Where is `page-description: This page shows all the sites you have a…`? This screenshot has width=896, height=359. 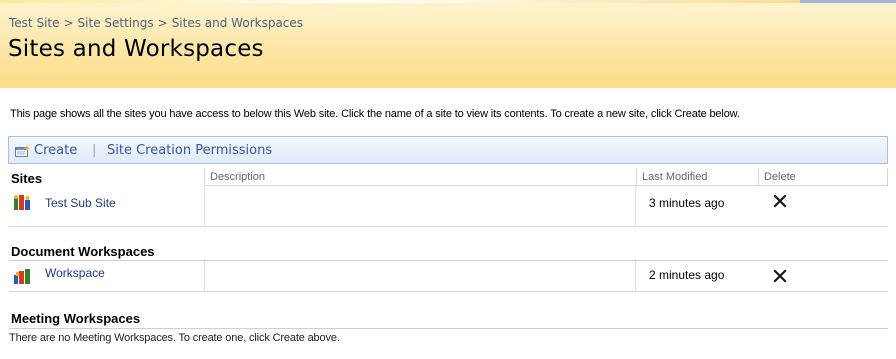
page-description: This page shows all the sites you have a… is located at coordinates (375, 114).